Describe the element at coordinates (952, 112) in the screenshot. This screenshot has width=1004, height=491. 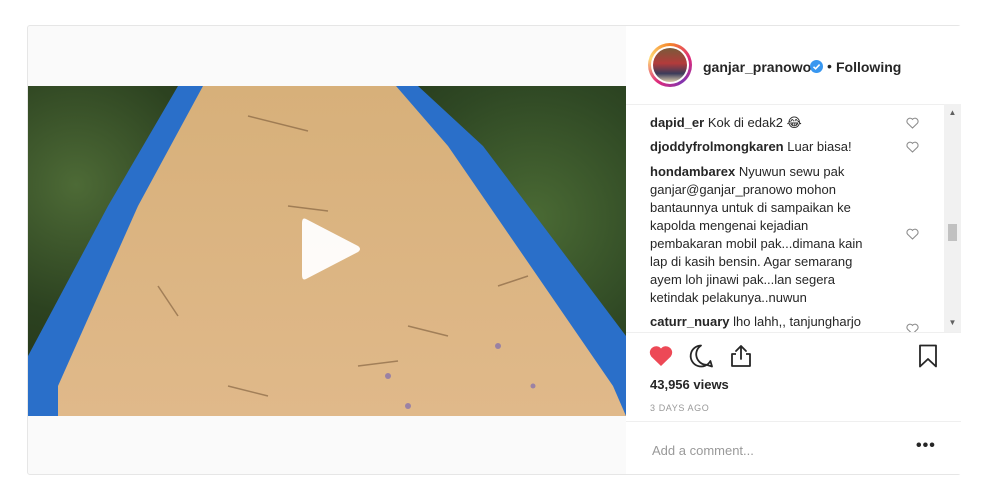
I see `scroll-up-icon: ▲` at that location.